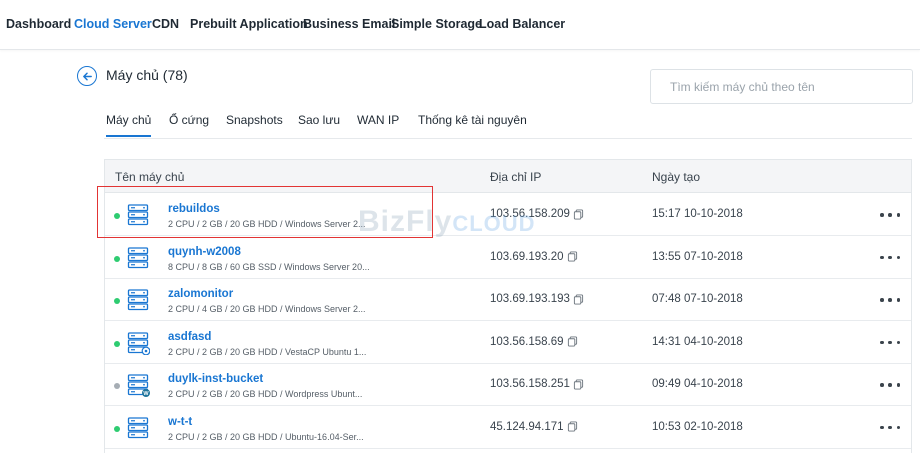 This screenshot has width=920, height=453. I want to click on tab-divider, so click(508, 138).